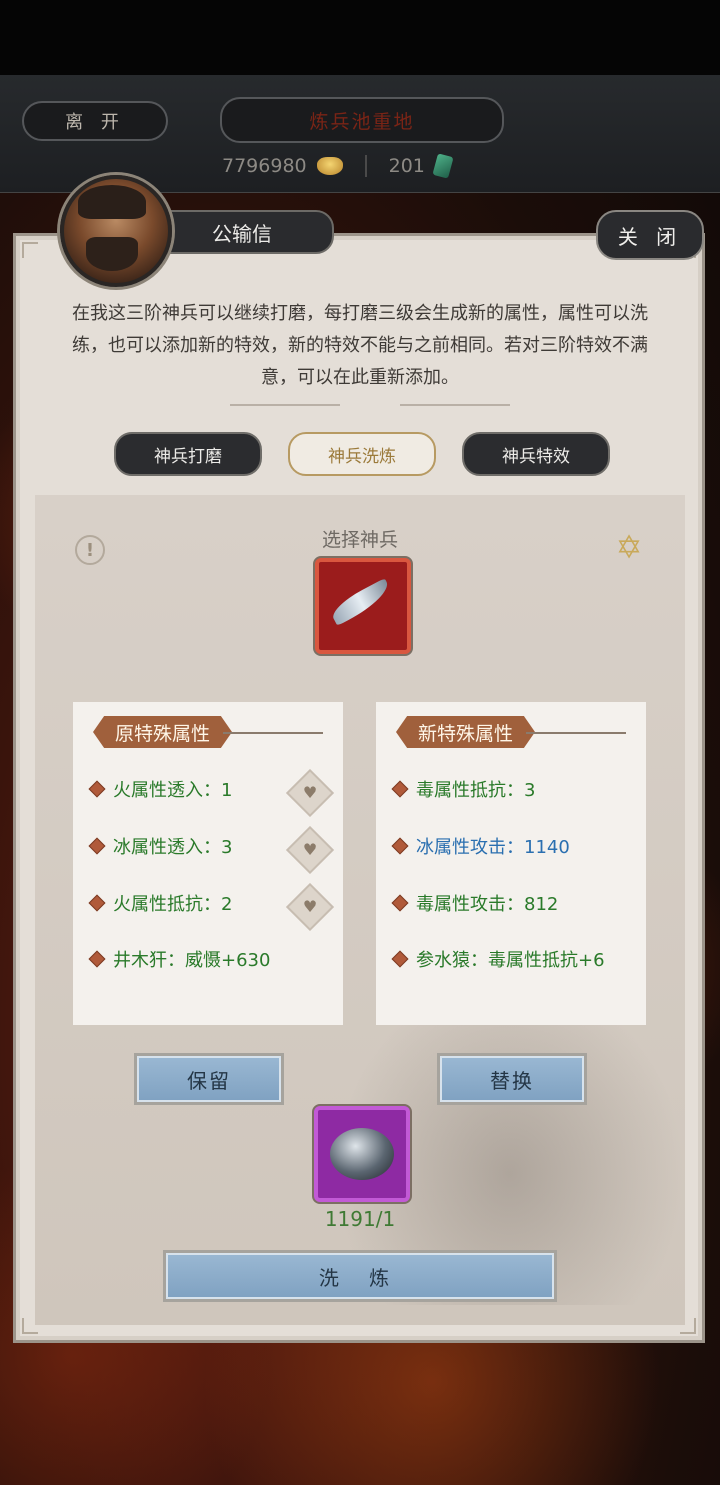  I want to click on gold-amount: 7796980, so click(264, 166).